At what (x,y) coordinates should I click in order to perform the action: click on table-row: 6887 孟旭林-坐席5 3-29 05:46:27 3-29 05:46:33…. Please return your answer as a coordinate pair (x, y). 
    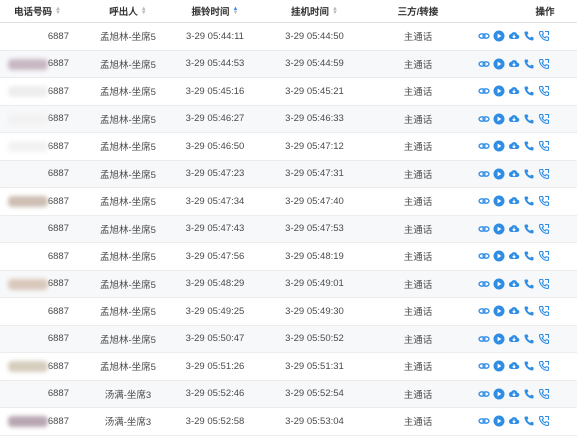
    Looking at the image, I should click on (288, 119).